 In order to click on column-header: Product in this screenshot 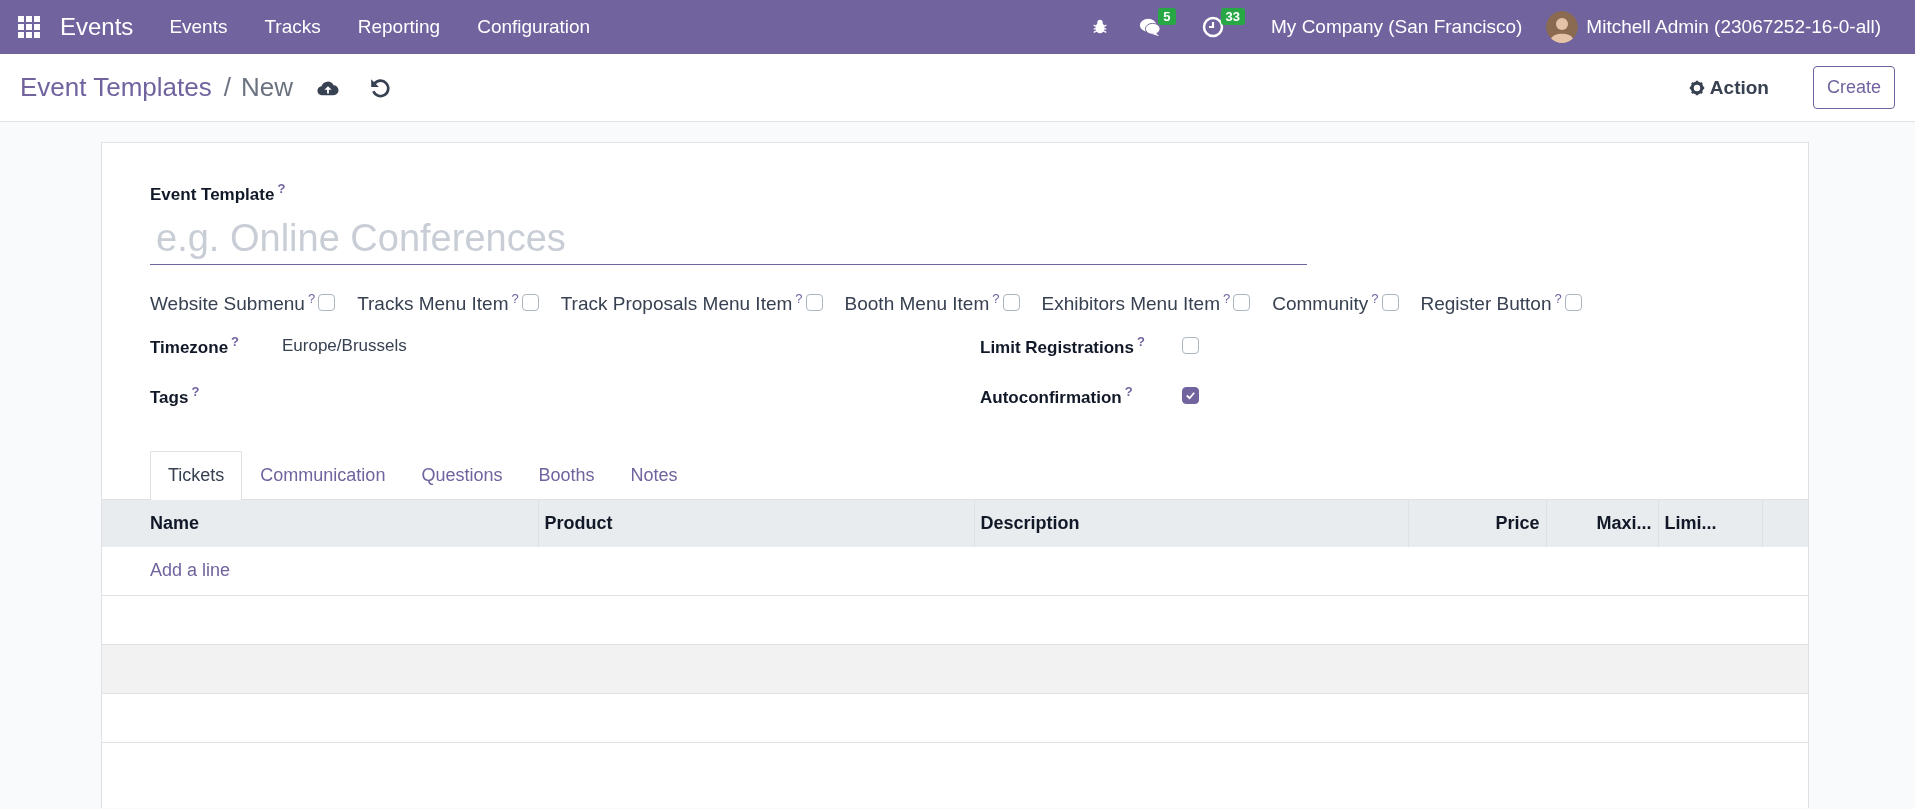, I will do `click(756, 523)`.